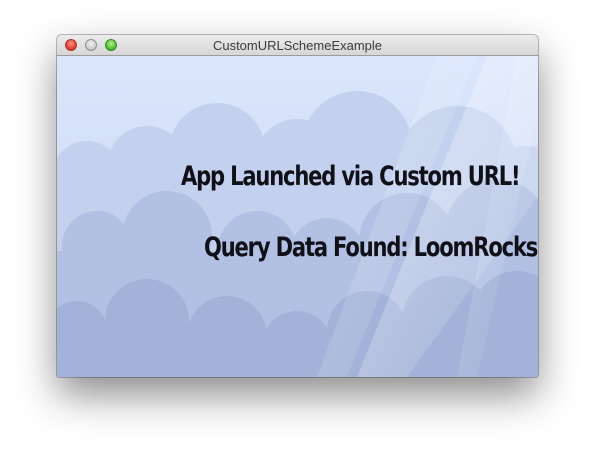 This screenshot has width=594, height=456. What do you see at coordinates (351, 176) in the screenshot?
I see `launch-message: App Launched via Custom URL!` at bounding box center [351, 176].